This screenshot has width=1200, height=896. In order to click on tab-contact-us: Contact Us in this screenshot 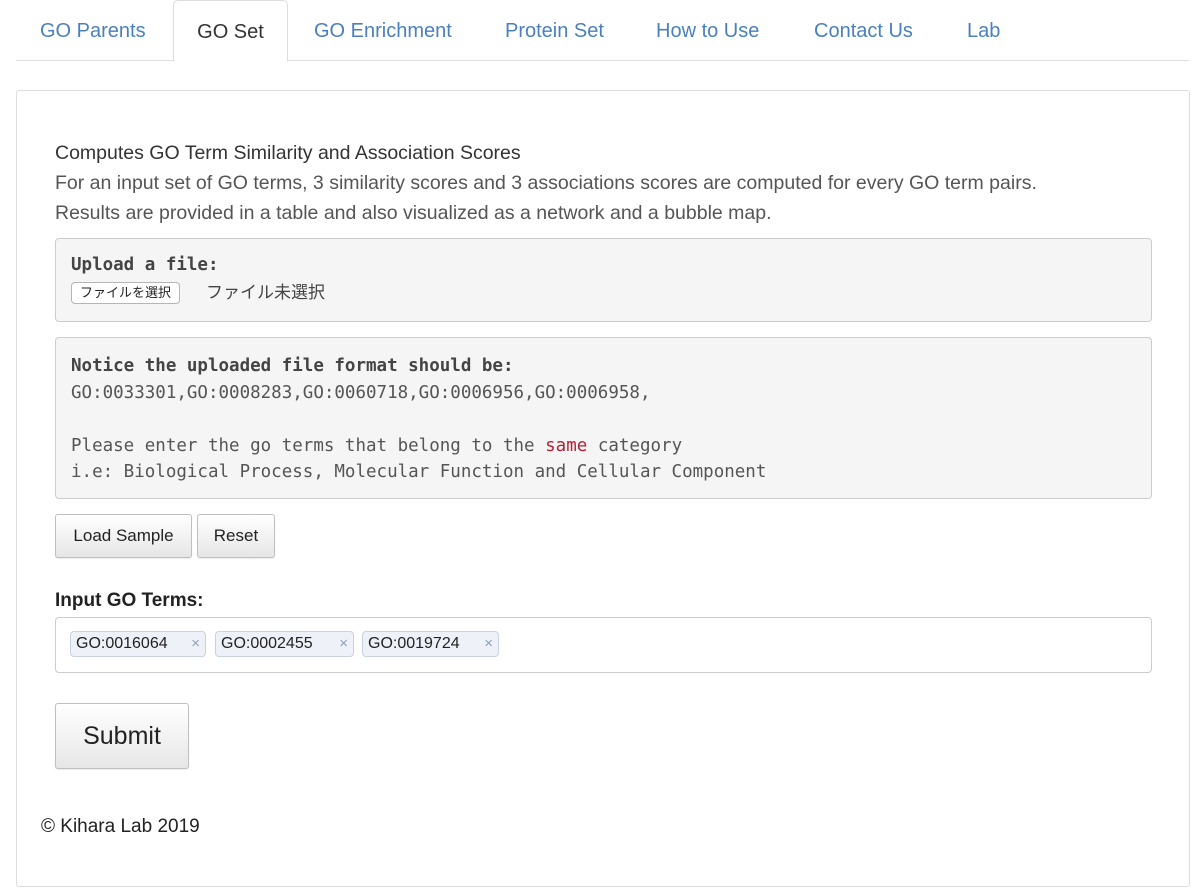, I will do `click(863, 30)`.